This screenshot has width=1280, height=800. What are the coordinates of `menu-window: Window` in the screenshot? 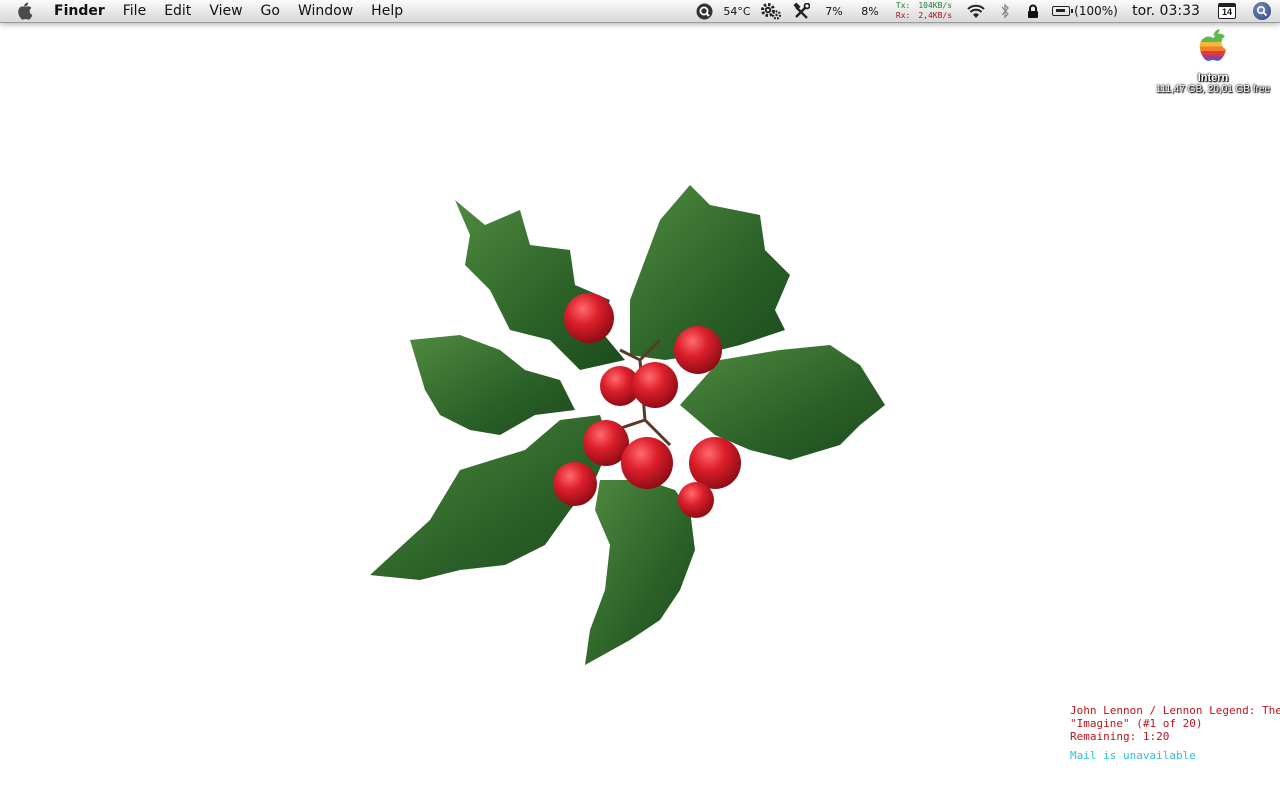 It's located at (325, 11).